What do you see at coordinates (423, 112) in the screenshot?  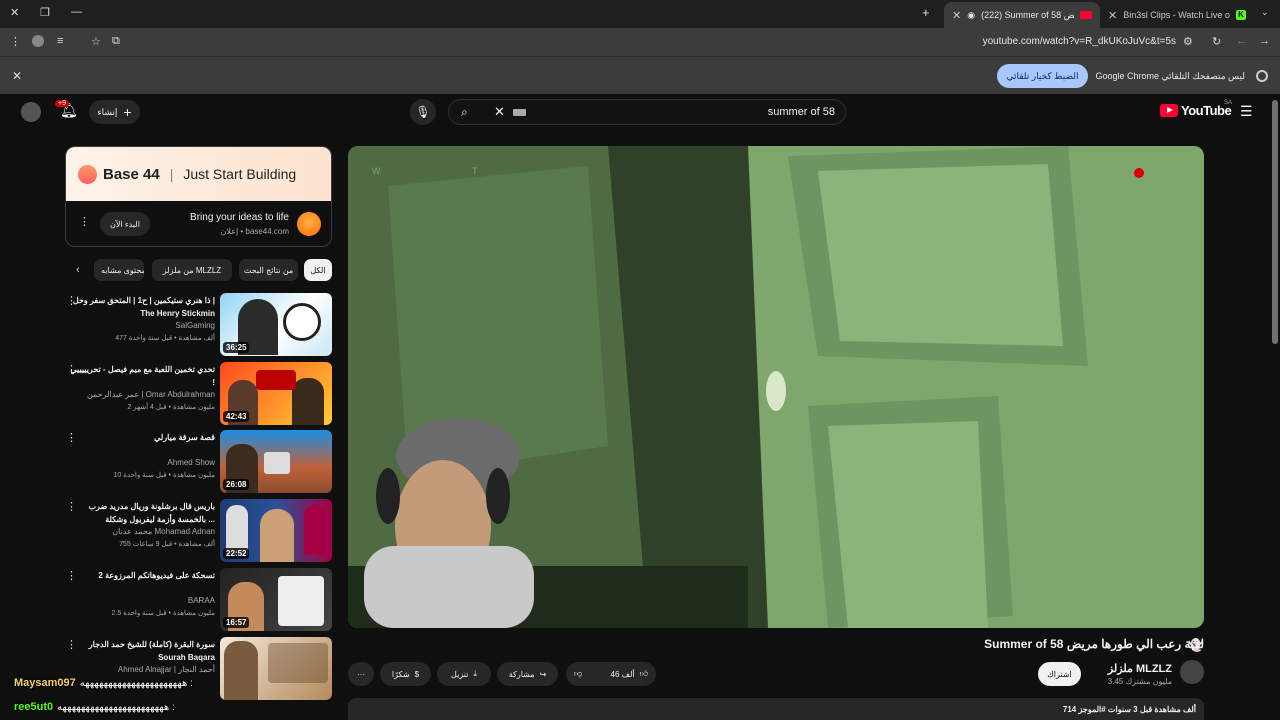 I see `voice-search-button: 🎙︎` at bounding box center [423, 112].